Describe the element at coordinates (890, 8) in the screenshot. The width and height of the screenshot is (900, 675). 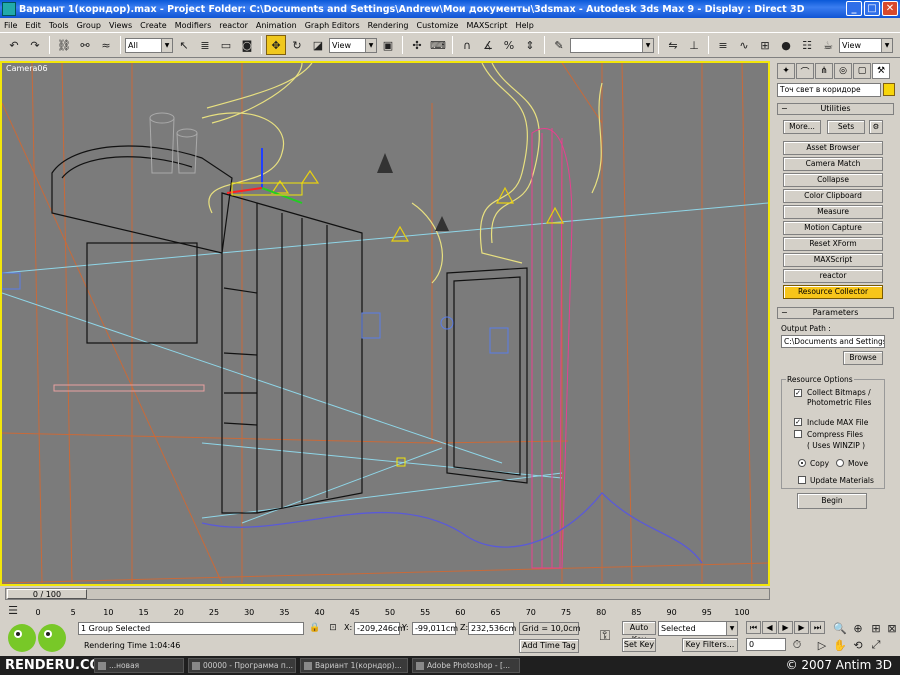
I see `close-button: ✕` at that location.